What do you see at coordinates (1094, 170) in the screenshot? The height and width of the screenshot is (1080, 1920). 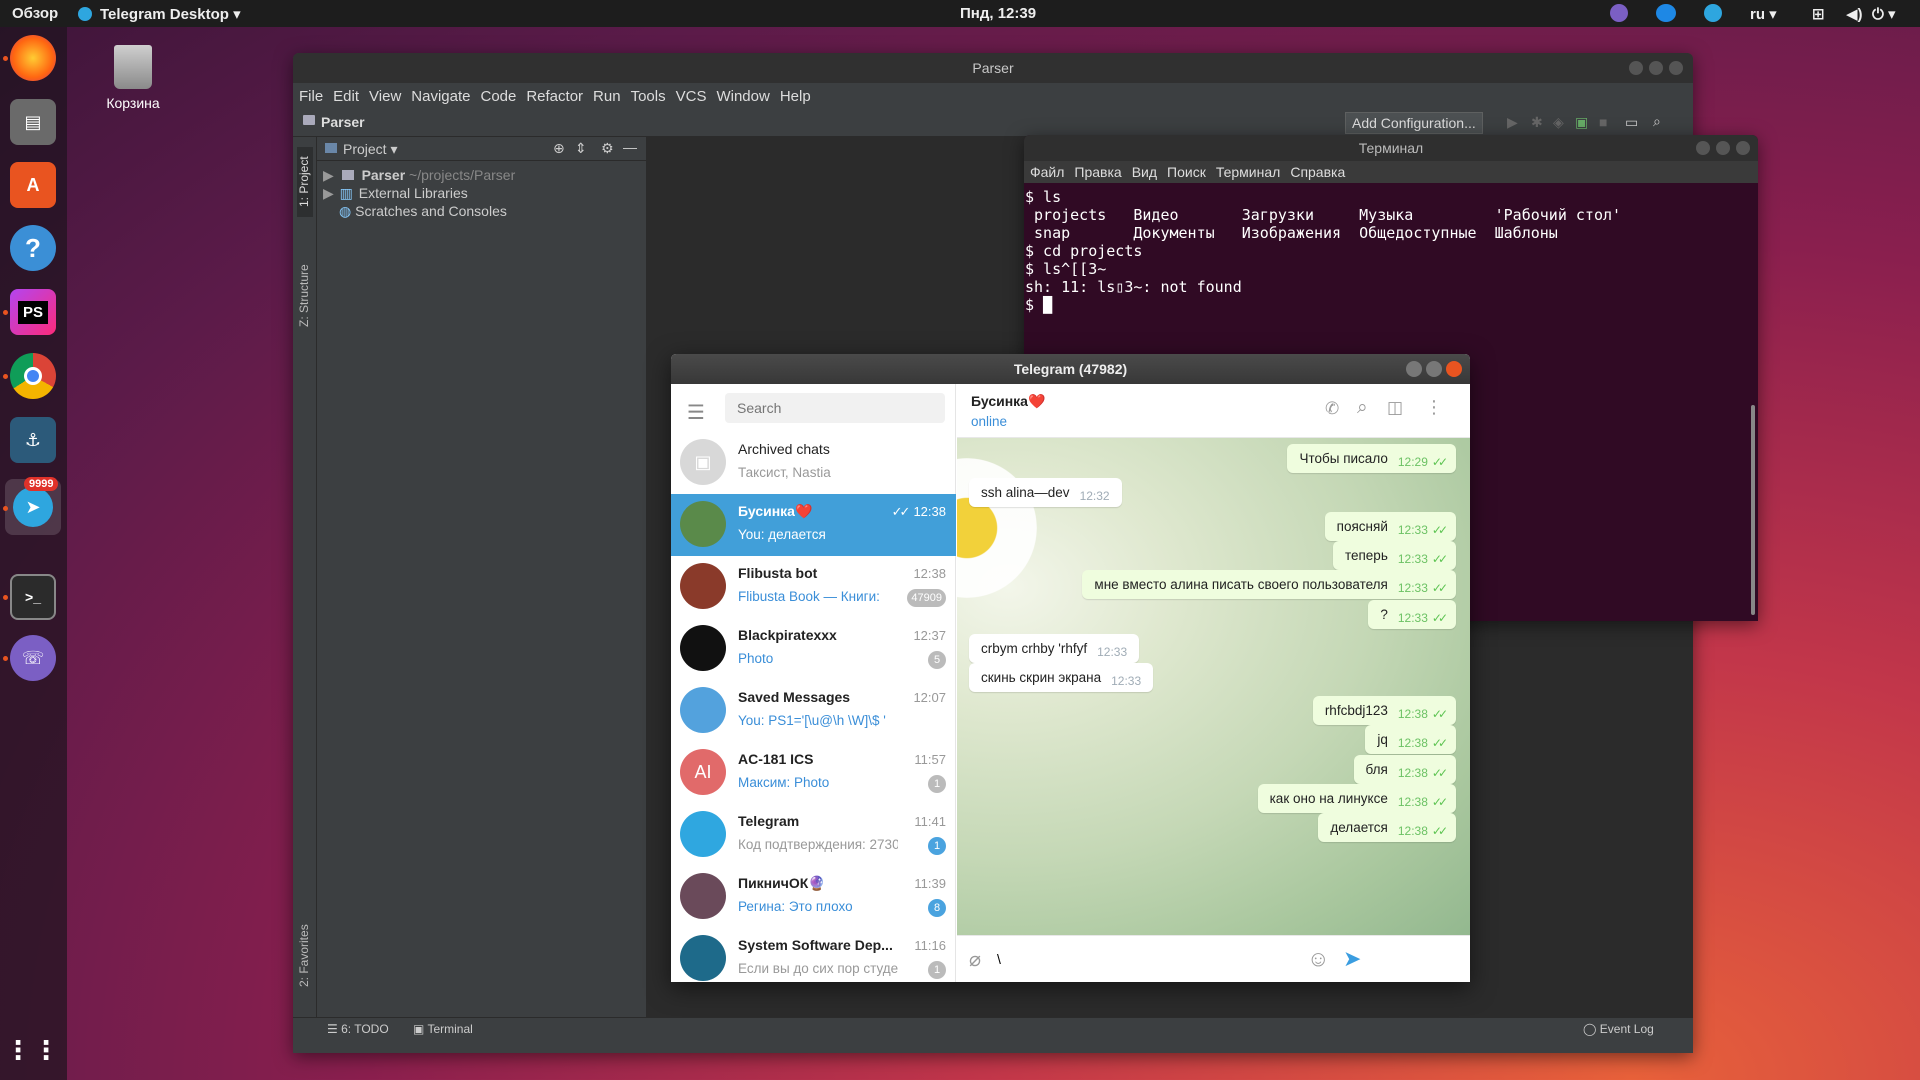 I see `terminal-menu-edit: Правка` at bounding box center [1094, 170].